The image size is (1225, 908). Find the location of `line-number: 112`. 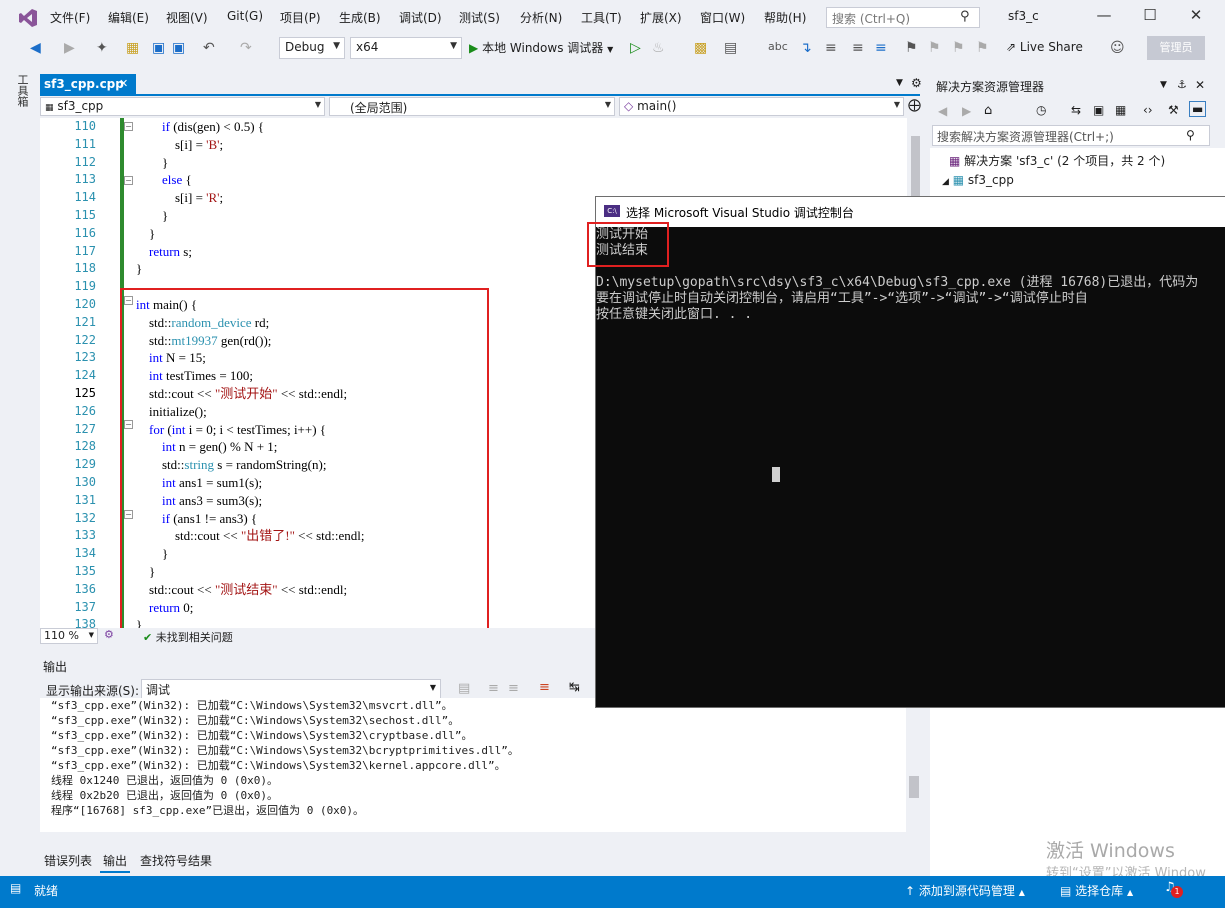

line-number: 112 is located at coordinates (85, 161).